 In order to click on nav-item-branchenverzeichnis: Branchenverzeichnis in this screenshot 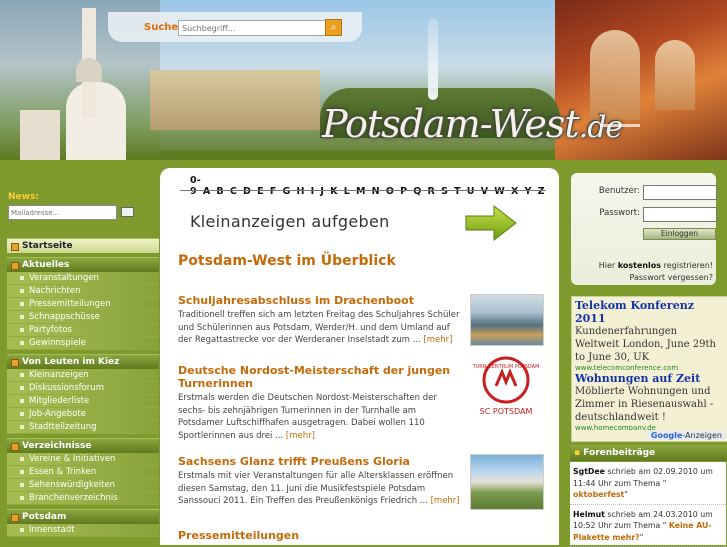, I will do `click(83, 498)`.